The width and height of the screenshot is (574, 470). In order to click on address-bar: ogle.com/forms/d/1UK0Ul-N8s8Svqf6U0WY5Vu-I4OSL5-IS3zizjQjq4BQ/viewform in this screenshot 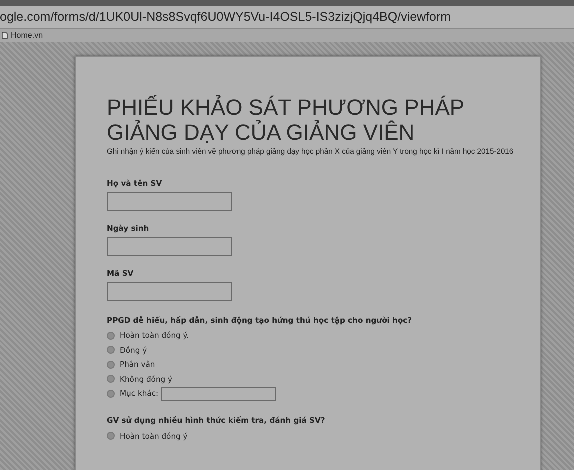, I will do `click(287, 17)`.